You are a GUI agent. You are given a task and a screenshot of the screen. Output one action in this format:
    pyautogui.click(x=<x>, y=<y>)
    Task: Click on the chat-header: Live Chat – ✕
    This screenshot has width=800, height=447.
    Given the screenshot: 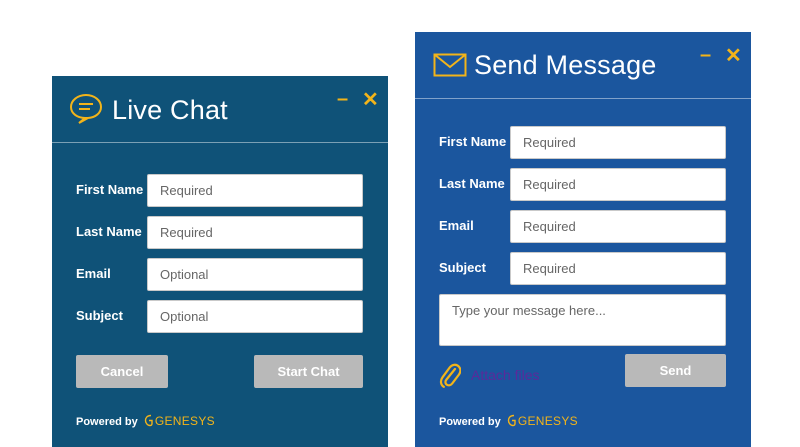 What is the action you would take?
    pyautogui.click(x=220, y=109)
    